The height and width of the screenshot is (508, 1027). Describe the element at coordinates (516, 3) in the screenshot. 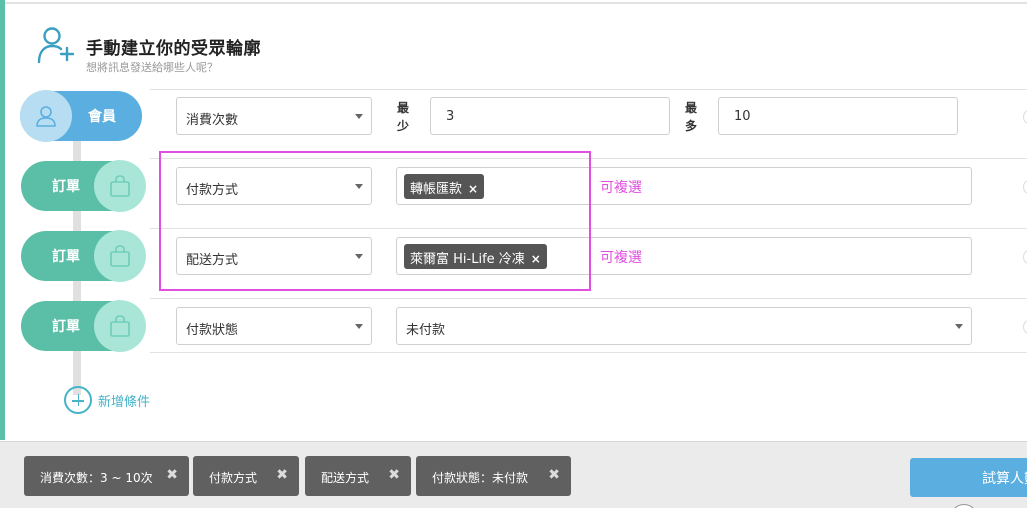

I see `top-divider` at that location.